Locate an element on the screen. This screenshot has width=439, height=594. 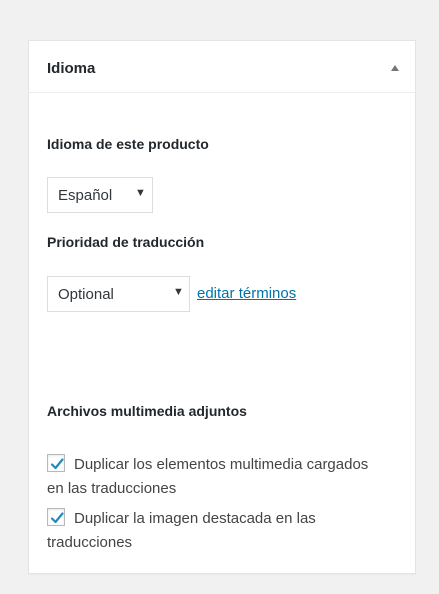
metabox-header: Idioma is located at coordinates (222, 67).